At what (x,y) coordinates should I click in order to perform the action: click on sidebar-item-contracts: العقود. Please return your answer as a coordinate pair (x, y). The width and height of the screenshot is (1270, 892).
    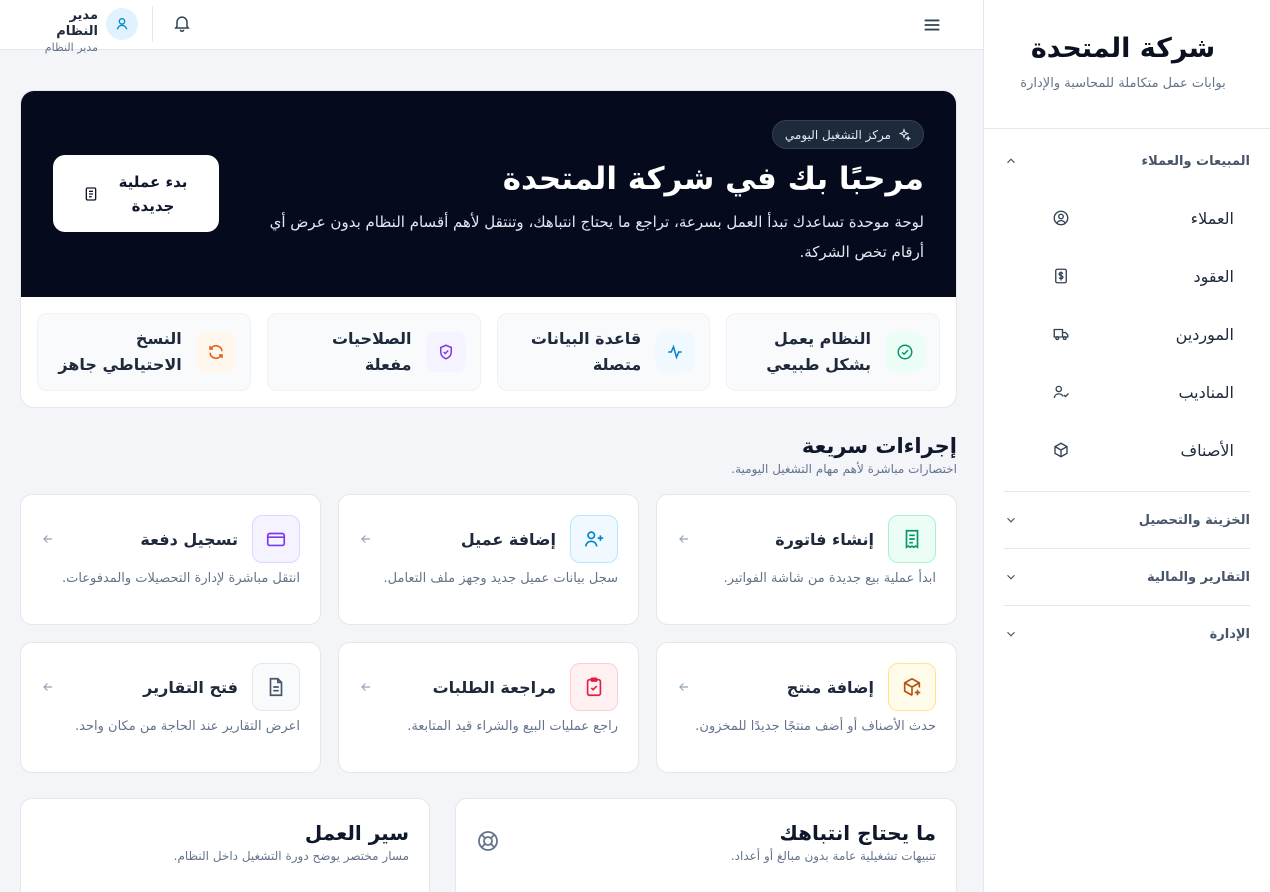
    Looking at the image, I should click on (1127, 276).